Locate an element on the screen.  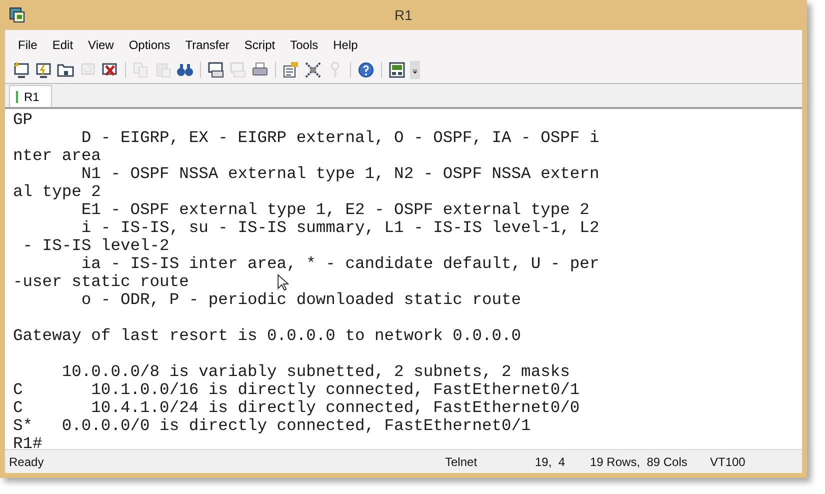
terminal-line: Gateway of last resort is 0.0.0.0 to network 0.0.0.0 is located at coordinates (267, 336).